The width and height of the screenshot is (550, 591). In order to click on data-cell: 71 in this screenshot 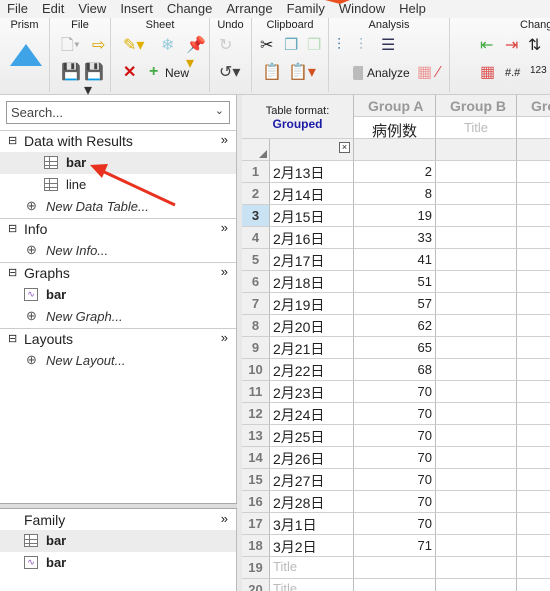, I will do `click(395, 546)`.